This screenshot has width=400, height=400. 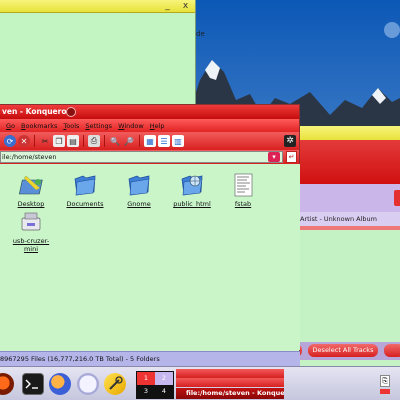 What do you see at coordinates (59, 141) in the screenshot?
I see `copy-icon: ❐` at bounding box center [59, 141].